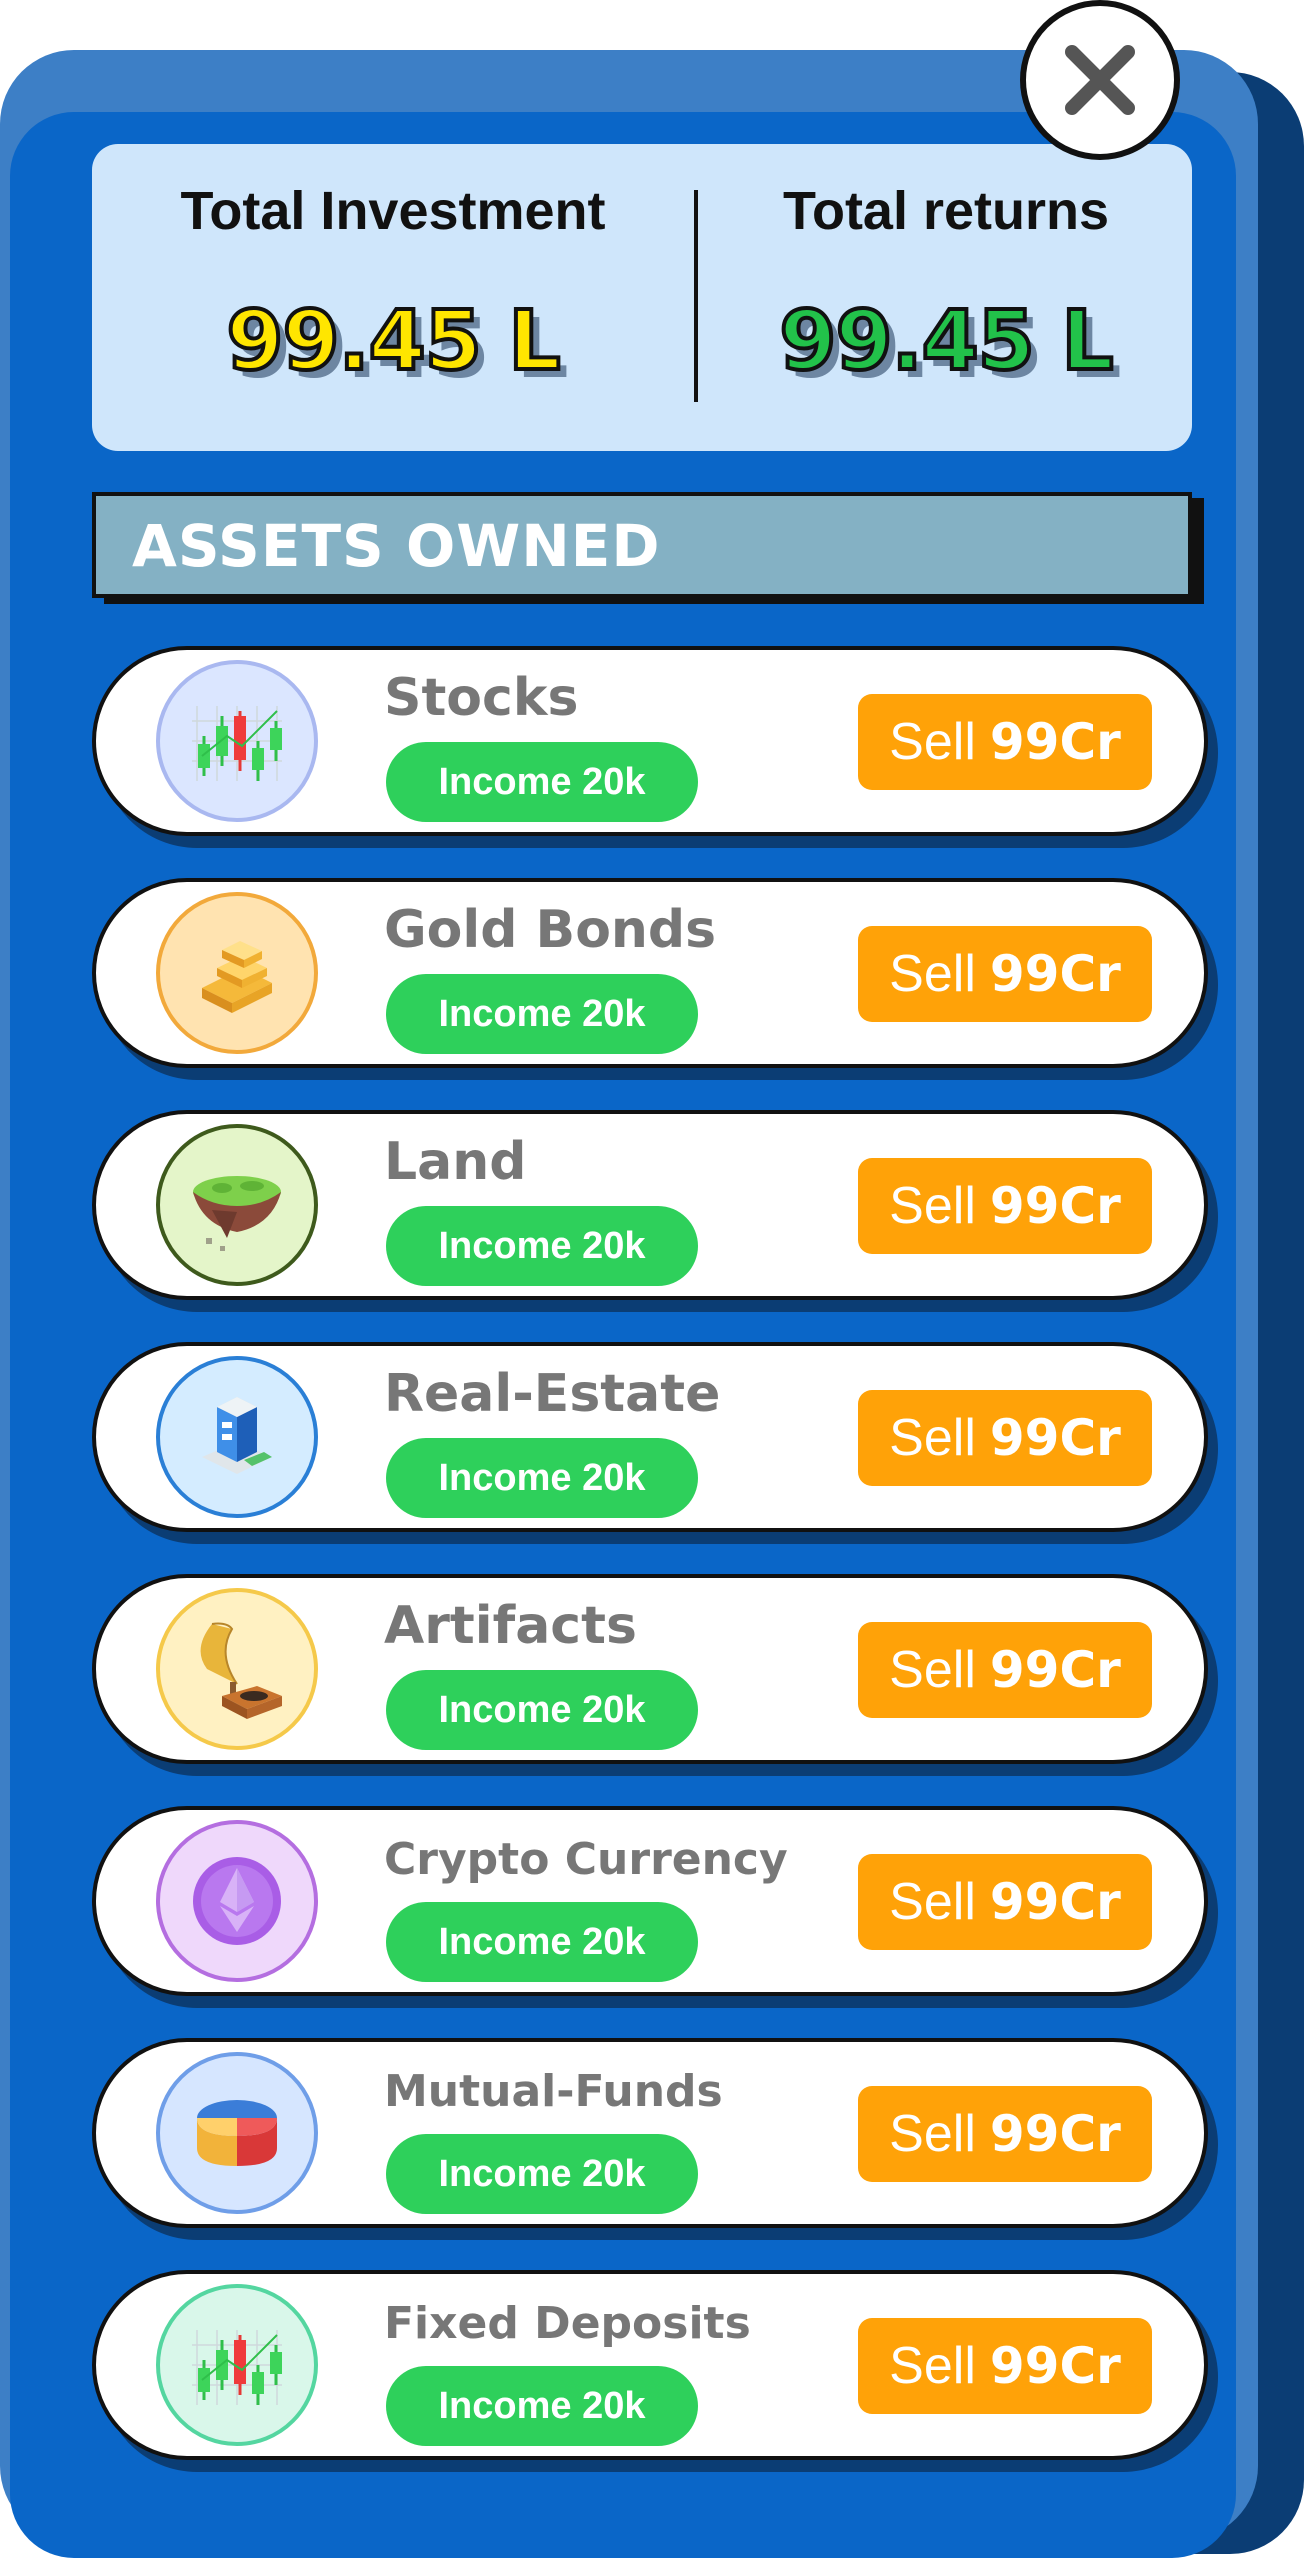 The image size is (1304, 2558). Describe the element at coordinates (650, 973) in the screenshot. I see `asset-row-gold-bonds: Gold Bonds Income 20k Sell 99Cr` at that location.